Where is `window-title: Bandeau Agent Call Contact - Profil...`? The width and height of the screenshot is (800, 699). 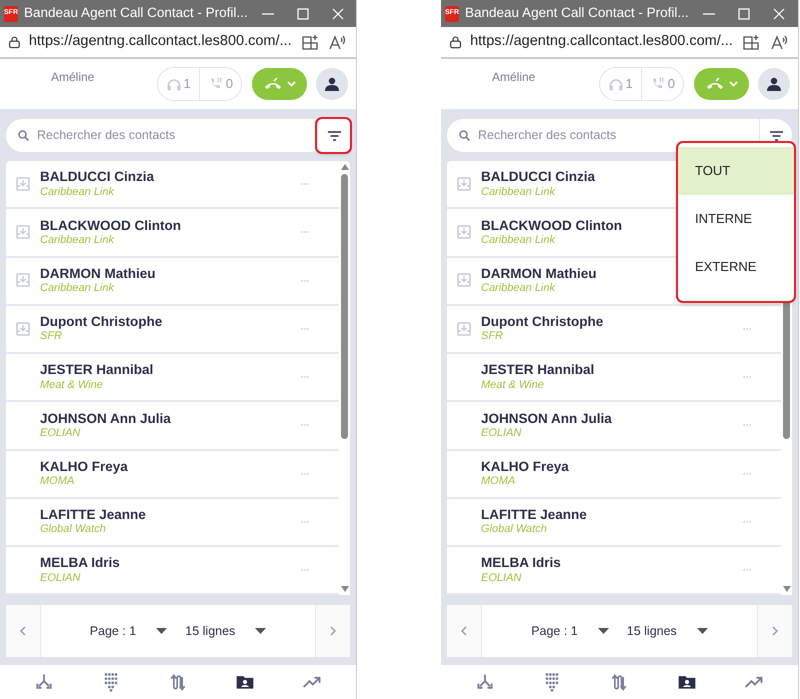 window-title: Bandeau Agent Call Contact - Profil... is located at coordinates (577, 13).